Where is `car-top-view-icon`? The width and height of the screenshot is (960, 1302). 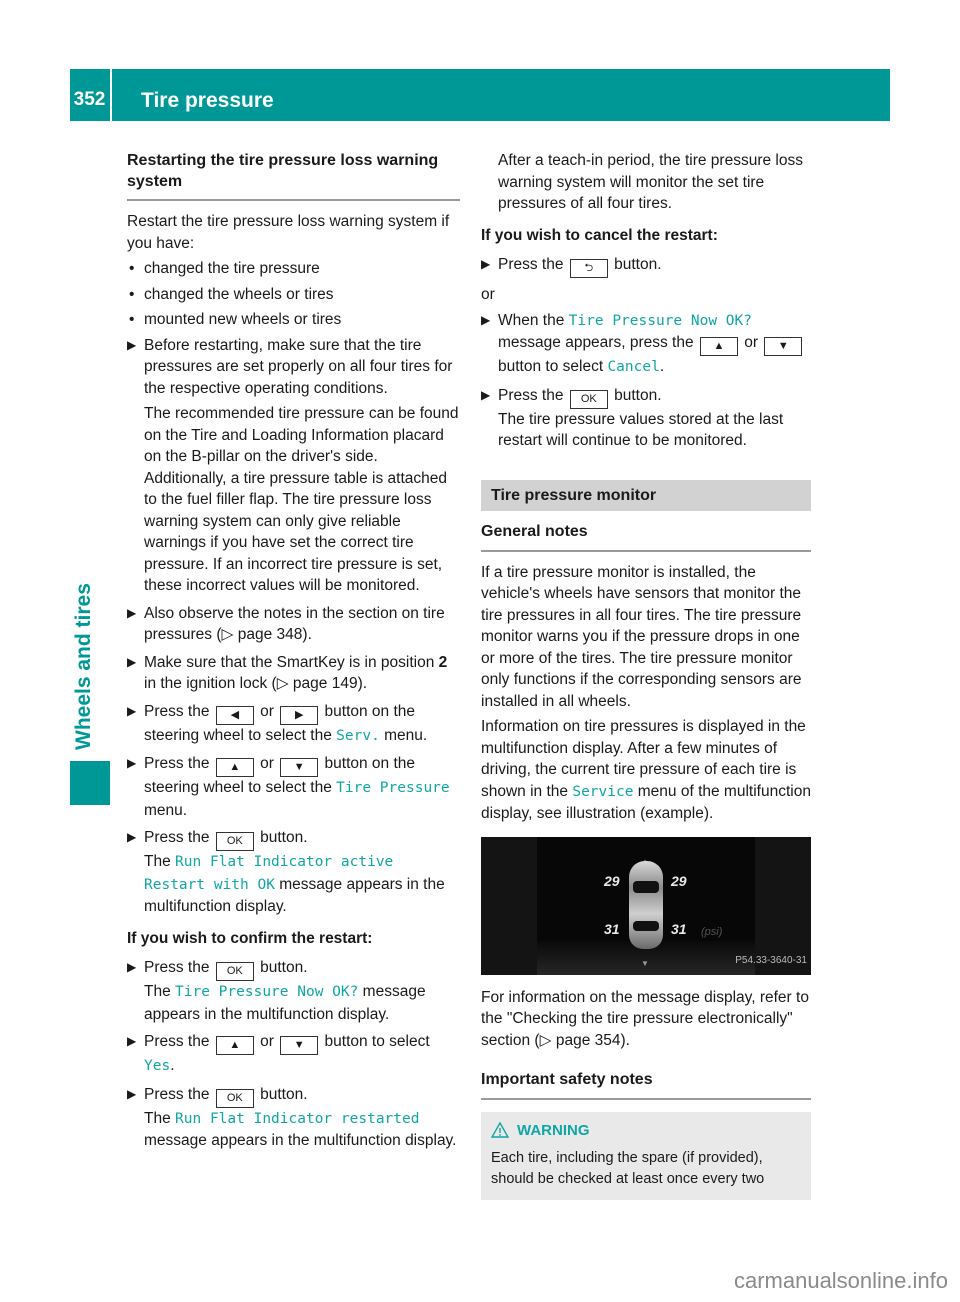 car-top-view-icon is located at coordinates (646, 904).